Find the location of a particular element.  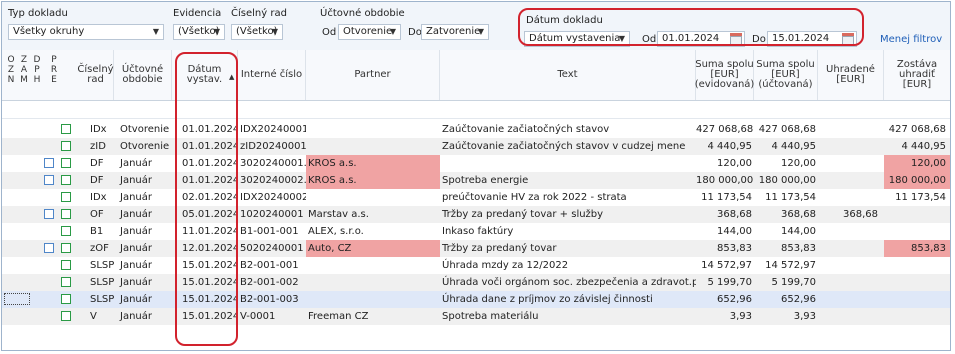

datum-od-value: 01.01.2024 is located at coordinates (691, 38).